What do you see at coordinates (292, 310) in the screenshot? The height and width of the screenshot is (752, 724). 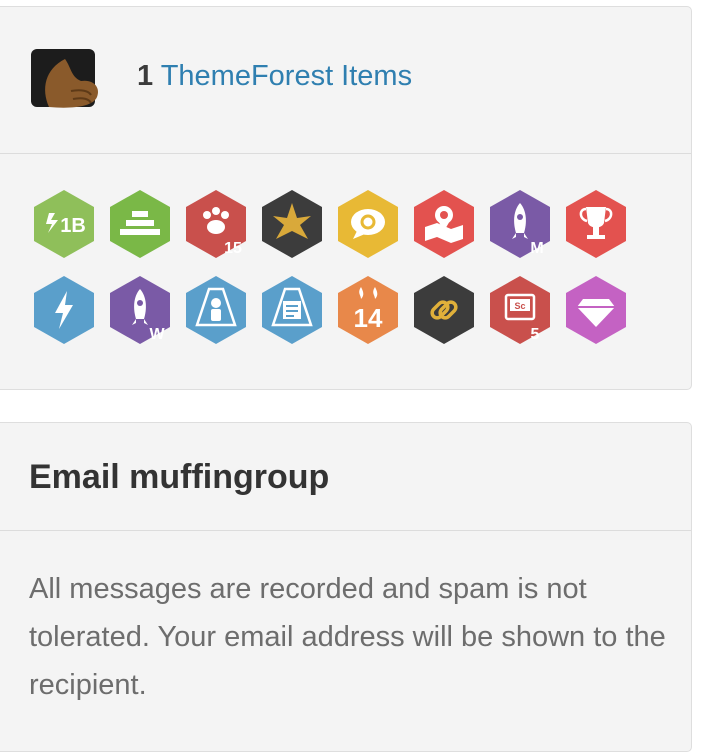 I see `spotlight-doc-badge` at bounding box center [292, 310].